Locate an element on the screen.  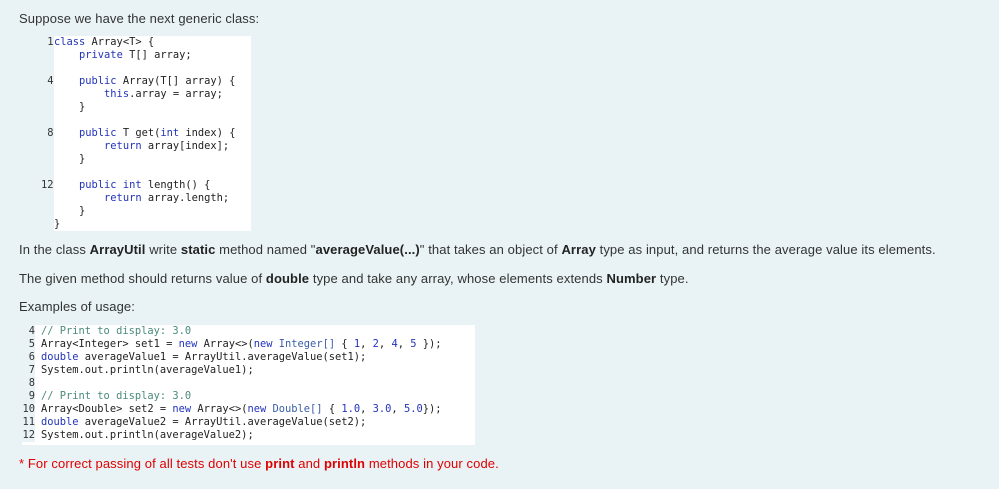
line-number: 6 is located at coordinates (31, 357).